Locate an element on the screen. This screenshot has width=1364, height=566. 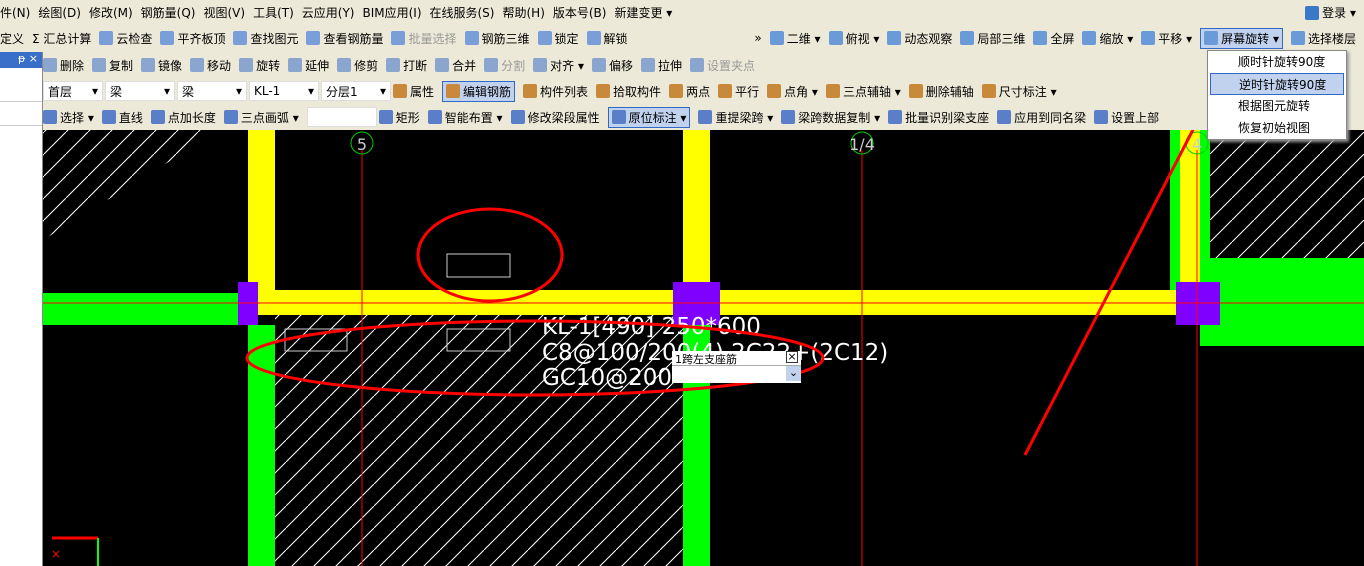
menu-item-2: 修改(M) is located at coordinates (111, 12).